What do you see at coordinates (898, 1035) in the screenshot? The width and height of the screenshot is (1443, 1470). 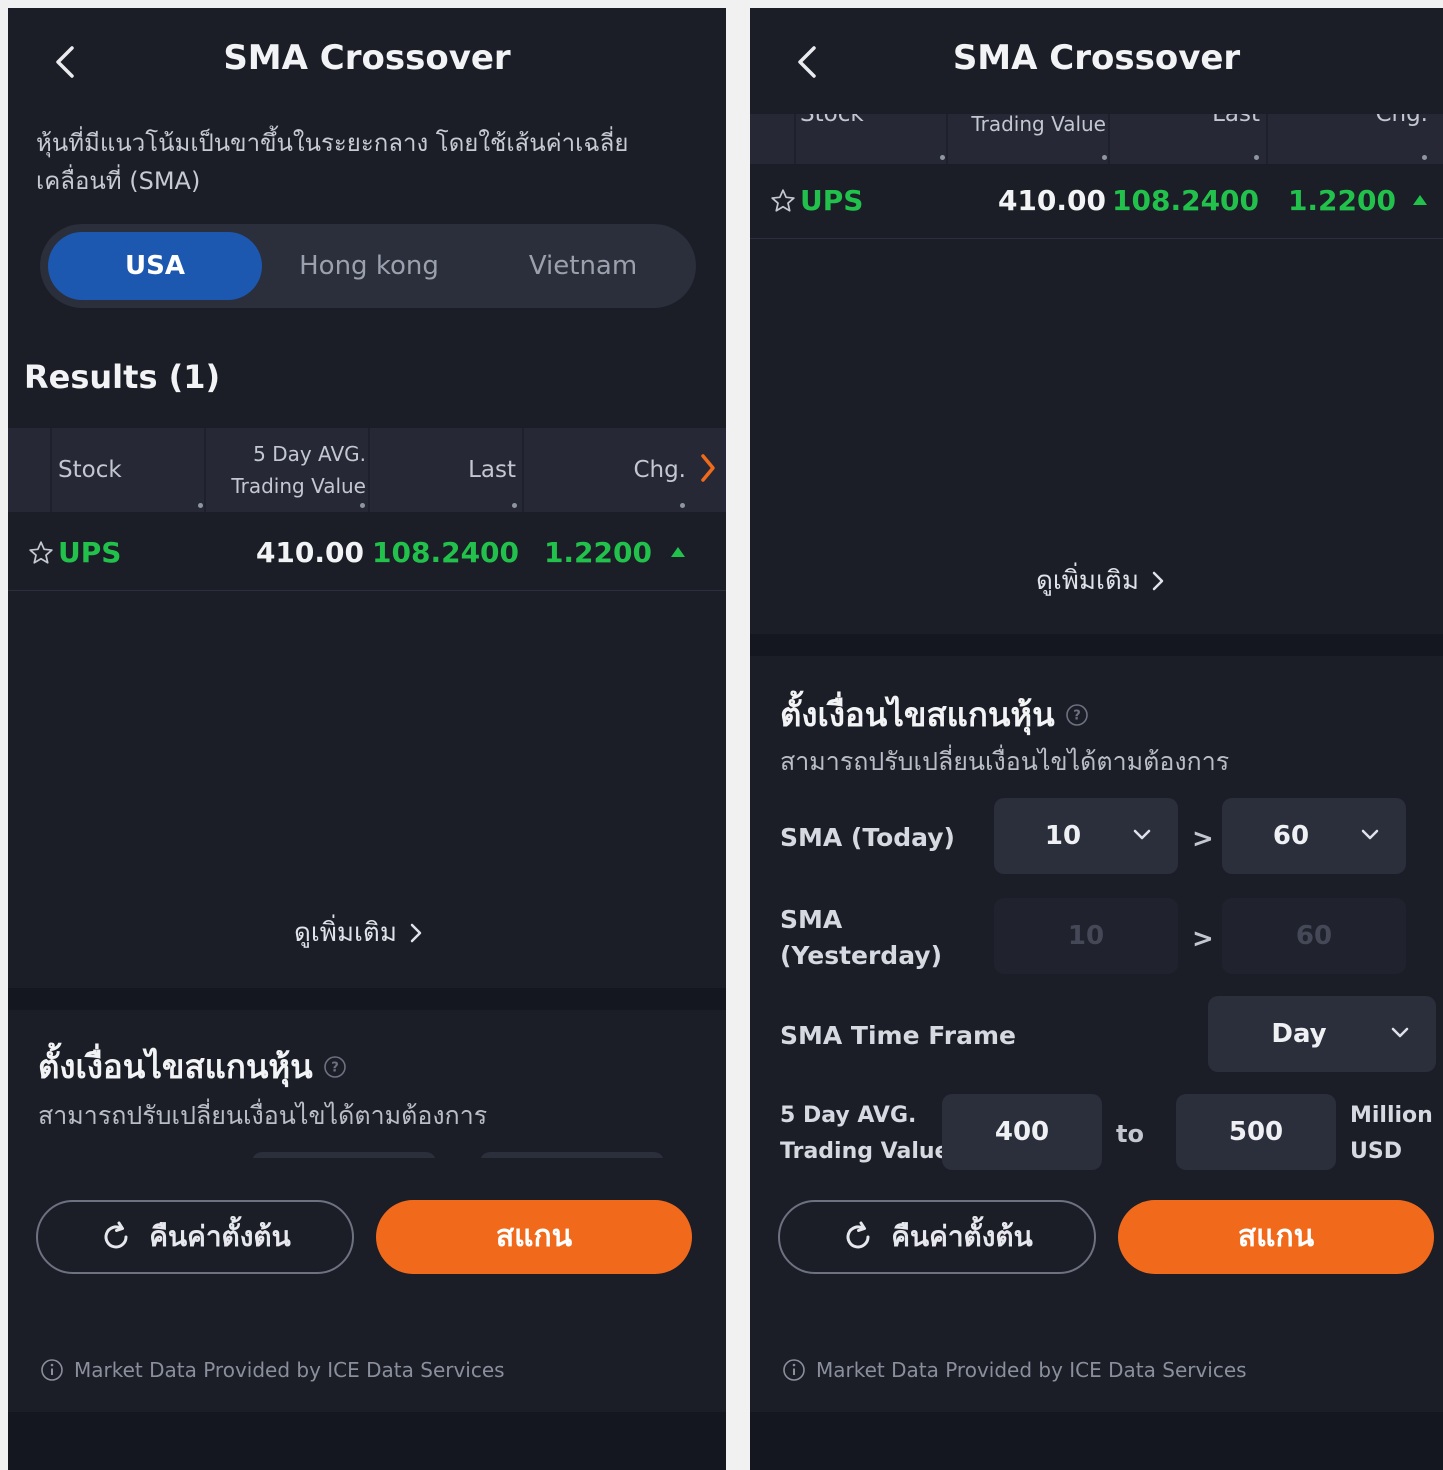 I see `sma-time-frame-label: SMA Time Frame` at bounding box center [898, 1035].